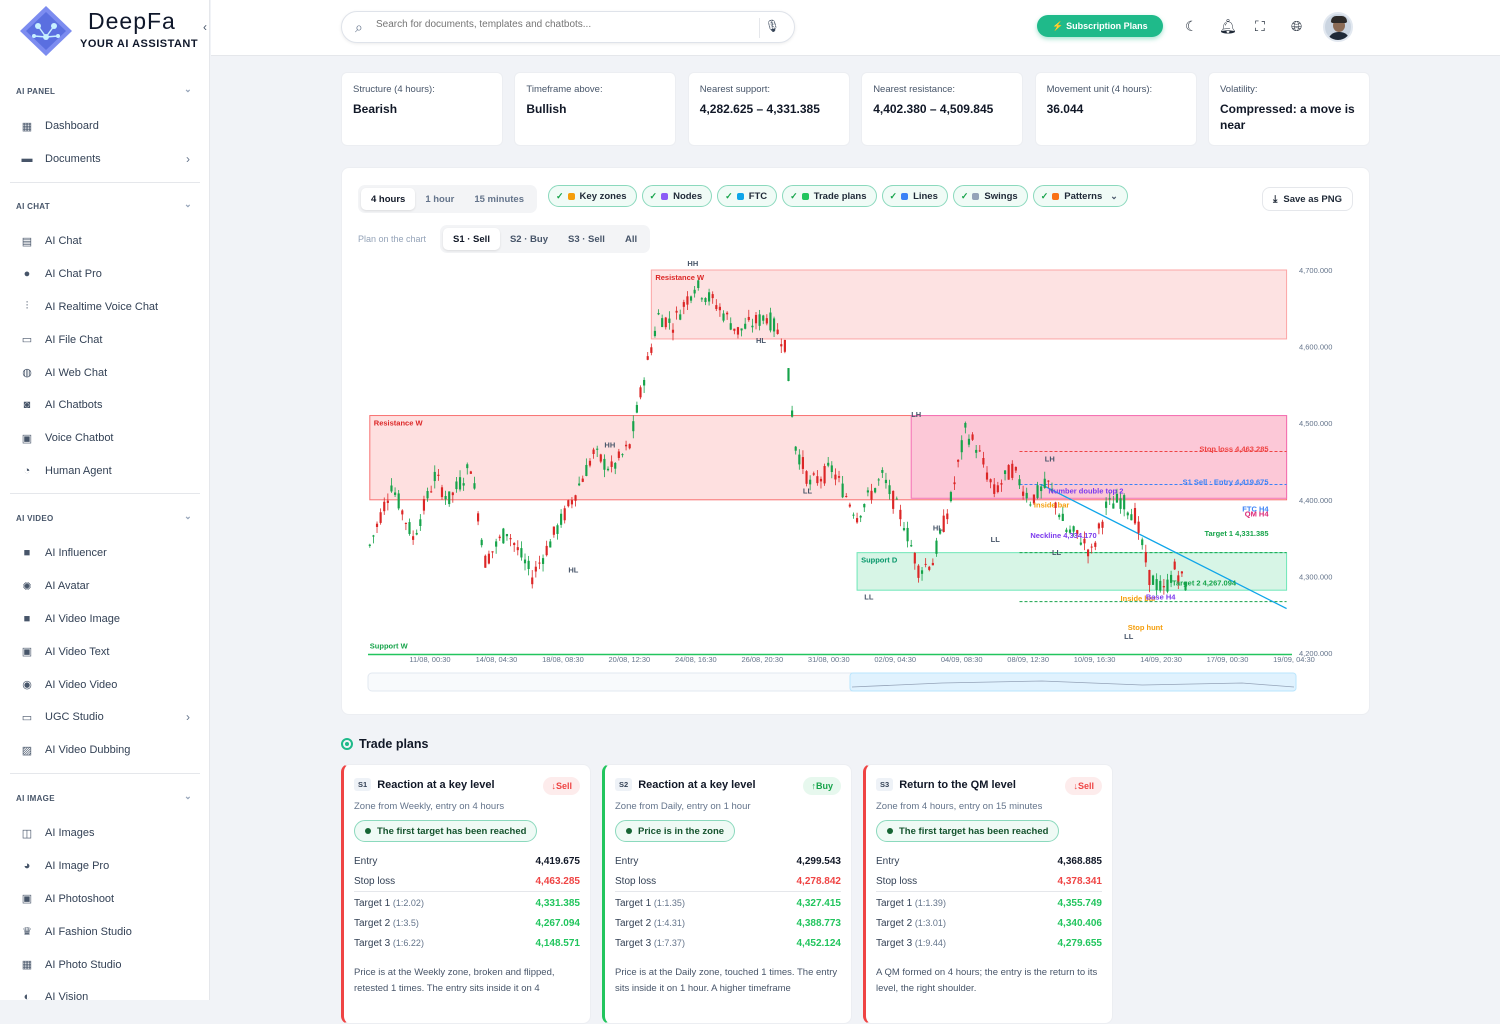 The image size is (1500, 1024). I want to click on target-ratio: (1:9.44), so click(930, 942).